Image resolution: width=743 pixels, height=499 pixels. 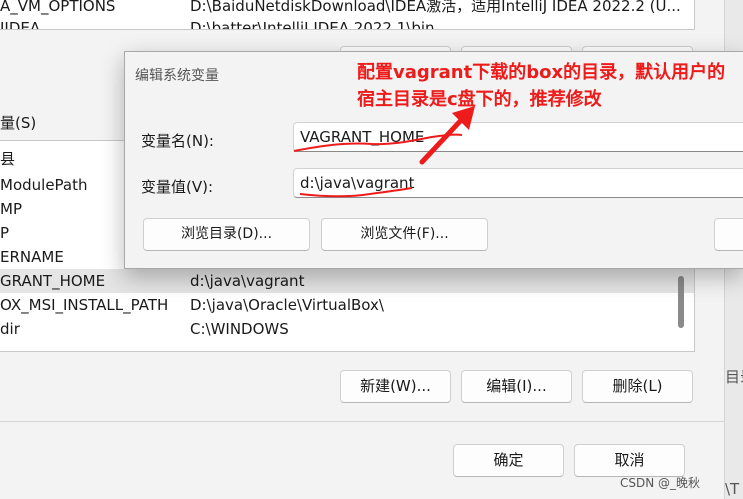 What do you see at coordinates (347, 329) in the screenshot?
I see `table-row: dir C:\WINDOWS` at bounding box center [347, 329].